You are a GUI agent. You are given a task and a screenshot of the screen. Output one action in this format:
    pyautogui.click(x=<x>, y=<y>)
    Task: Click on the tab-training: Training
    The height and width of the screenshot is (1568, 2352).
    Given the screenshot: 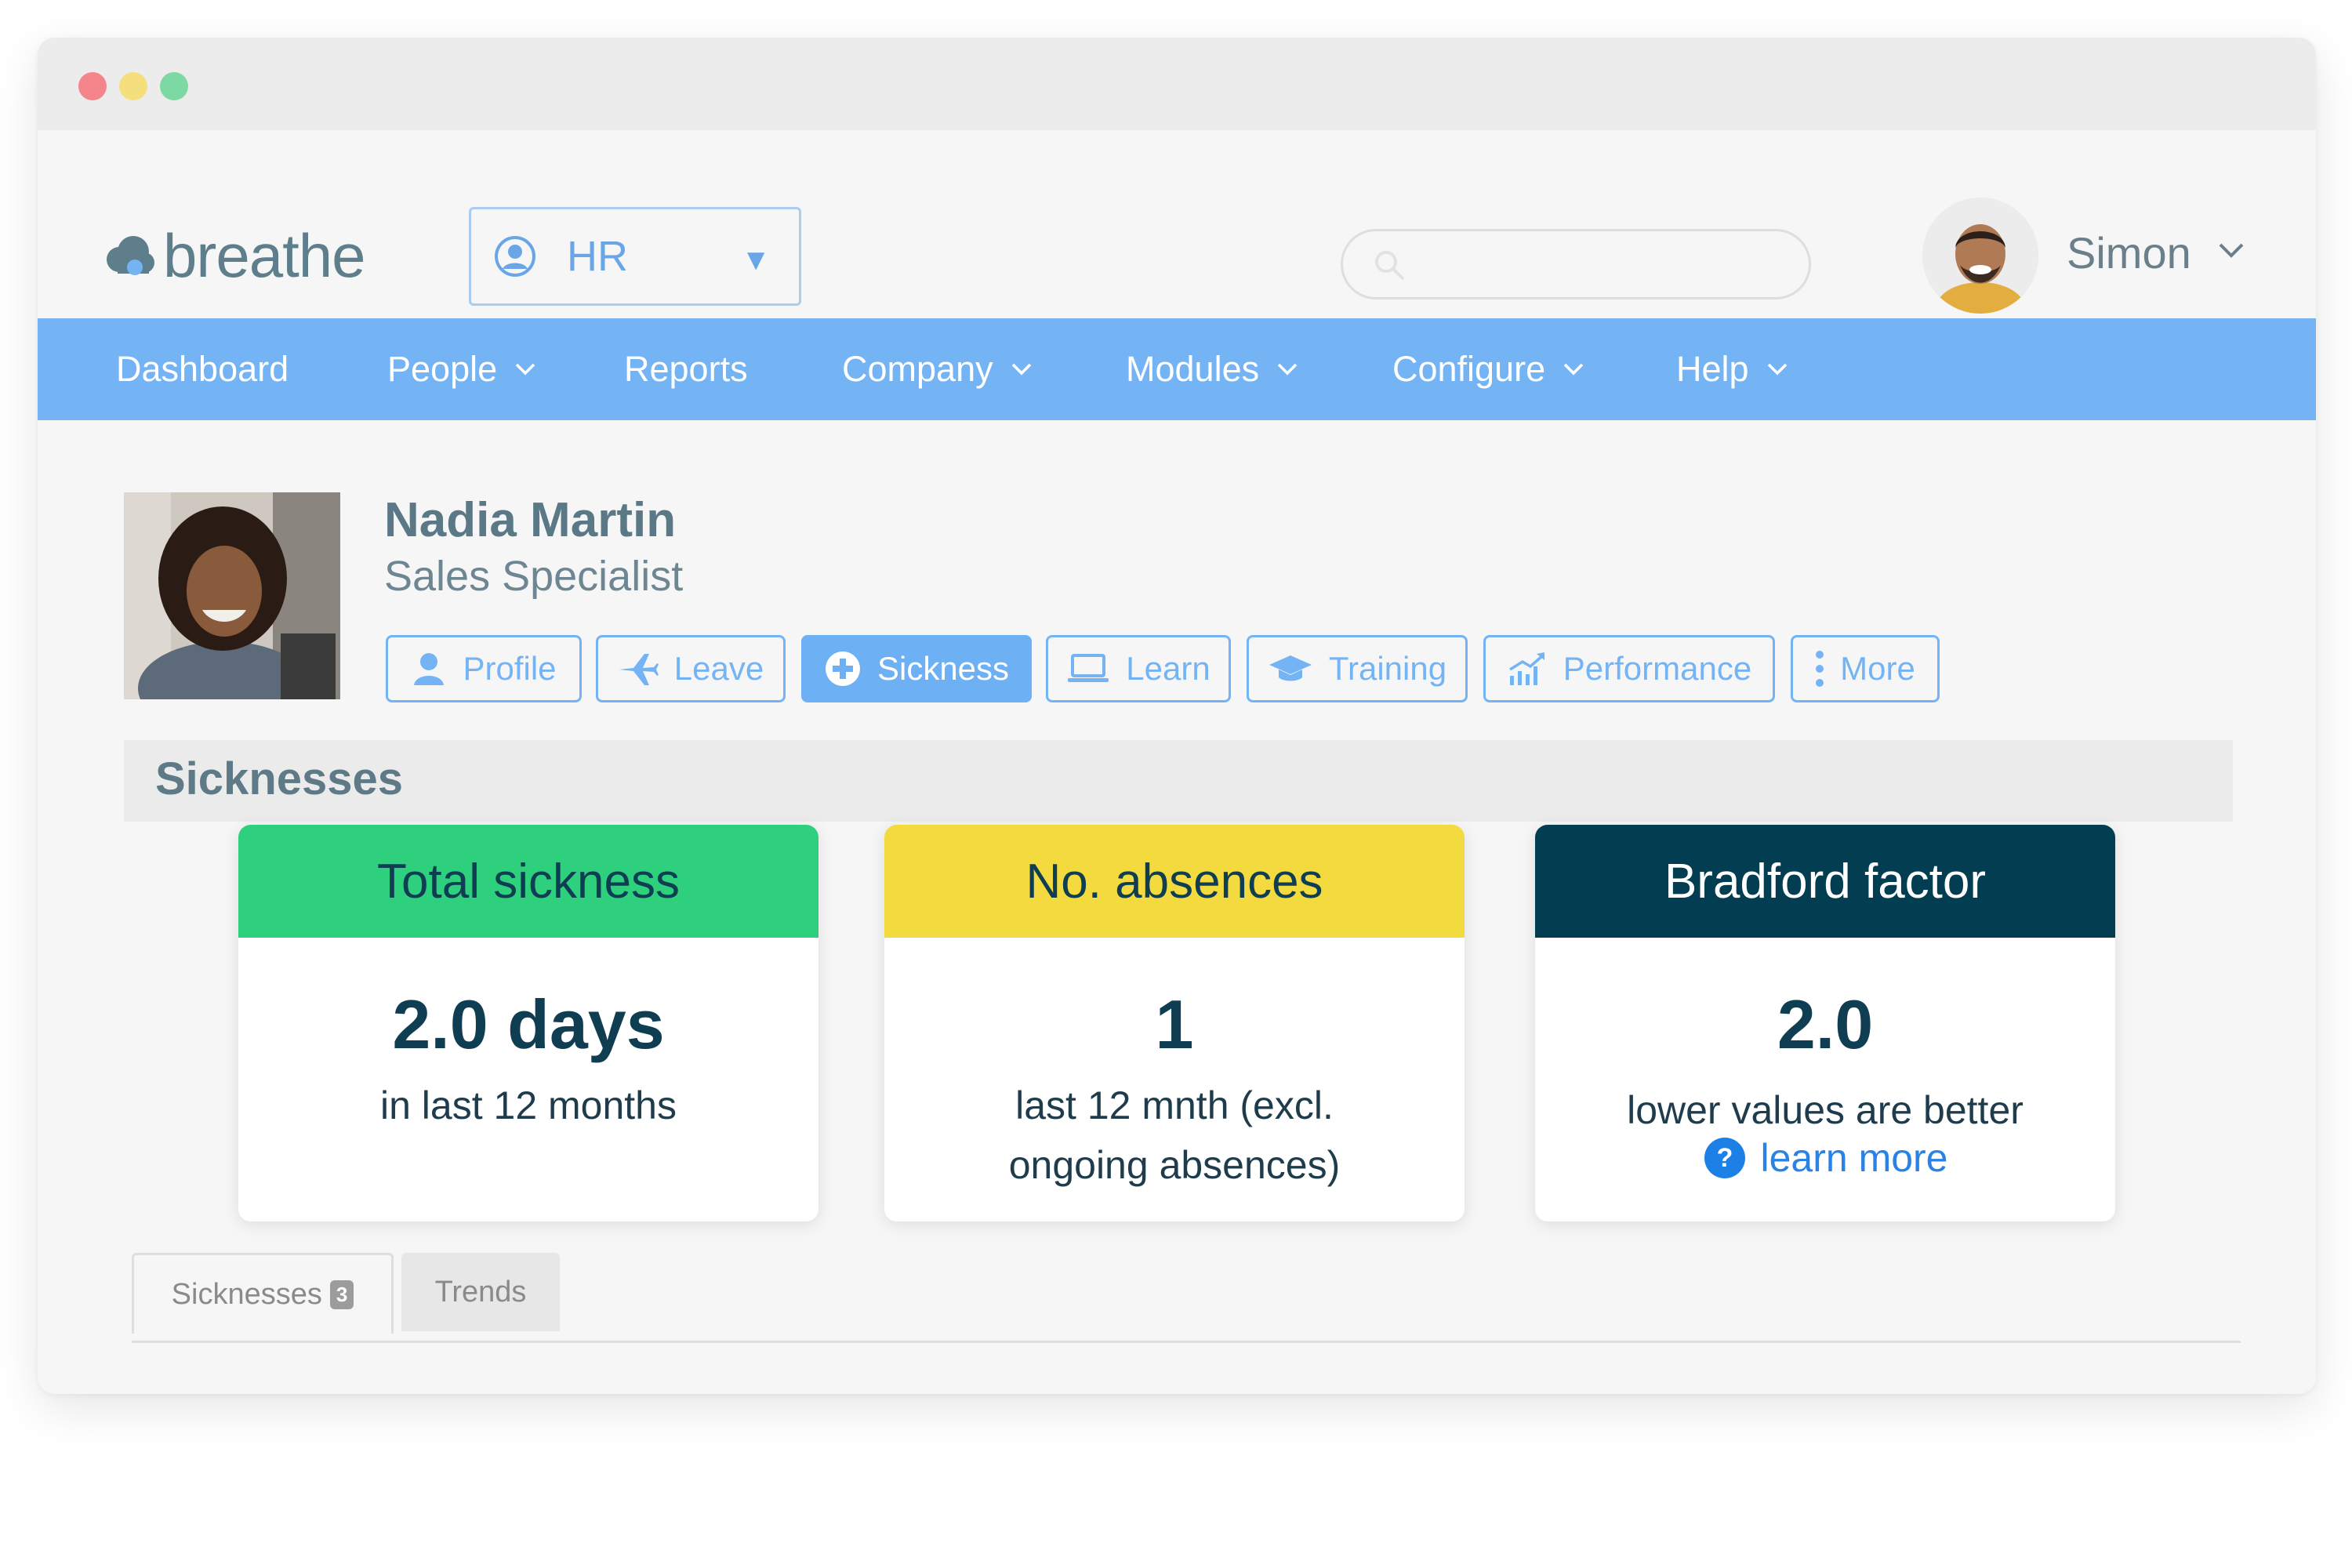 What is the action you would take?
    pyautogui.click(x=1357, y=668)
    